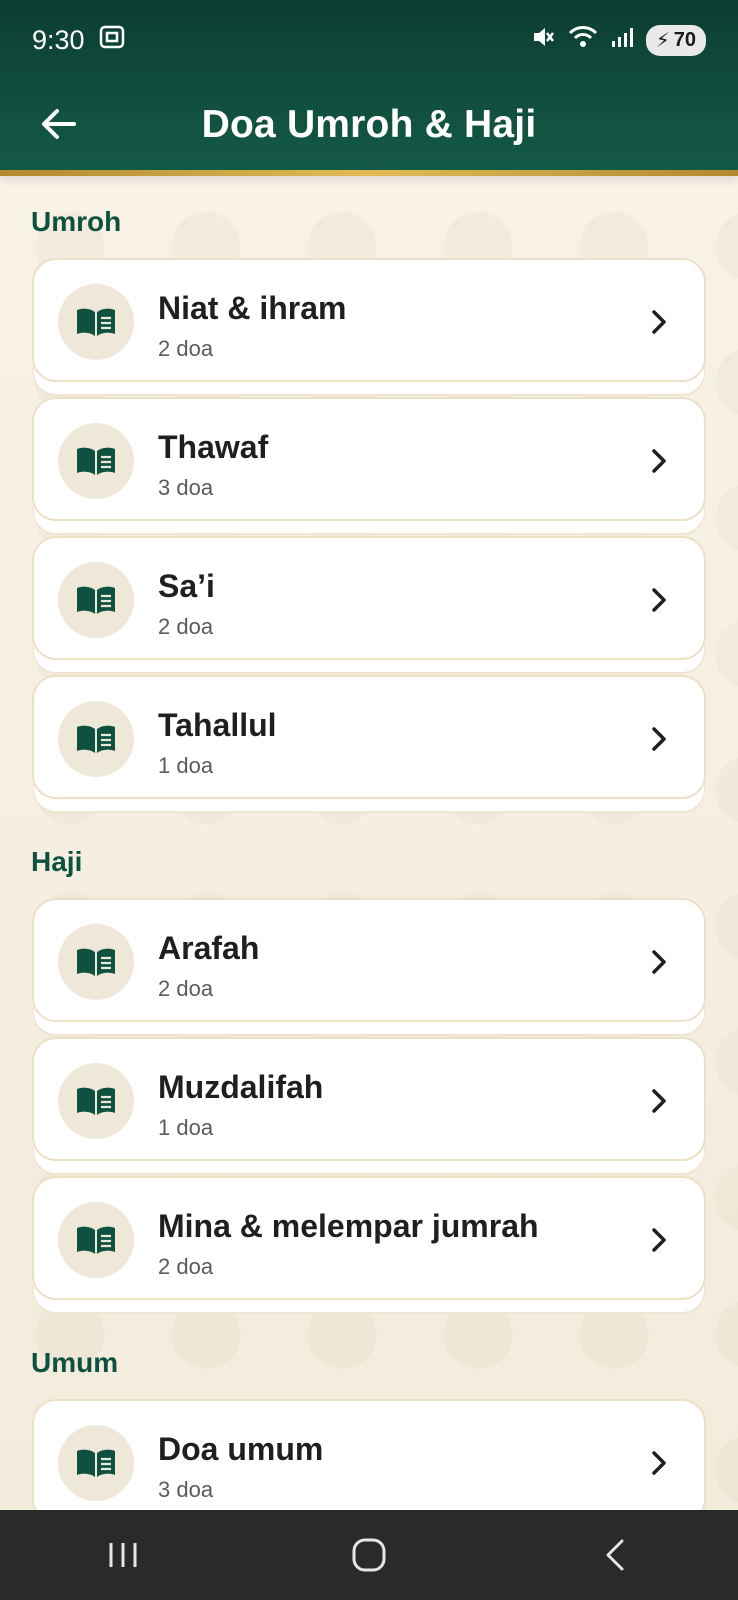  I want to click on list-item-muzdalifah: Muzdalifah 1 doa, so click(369, 1099).